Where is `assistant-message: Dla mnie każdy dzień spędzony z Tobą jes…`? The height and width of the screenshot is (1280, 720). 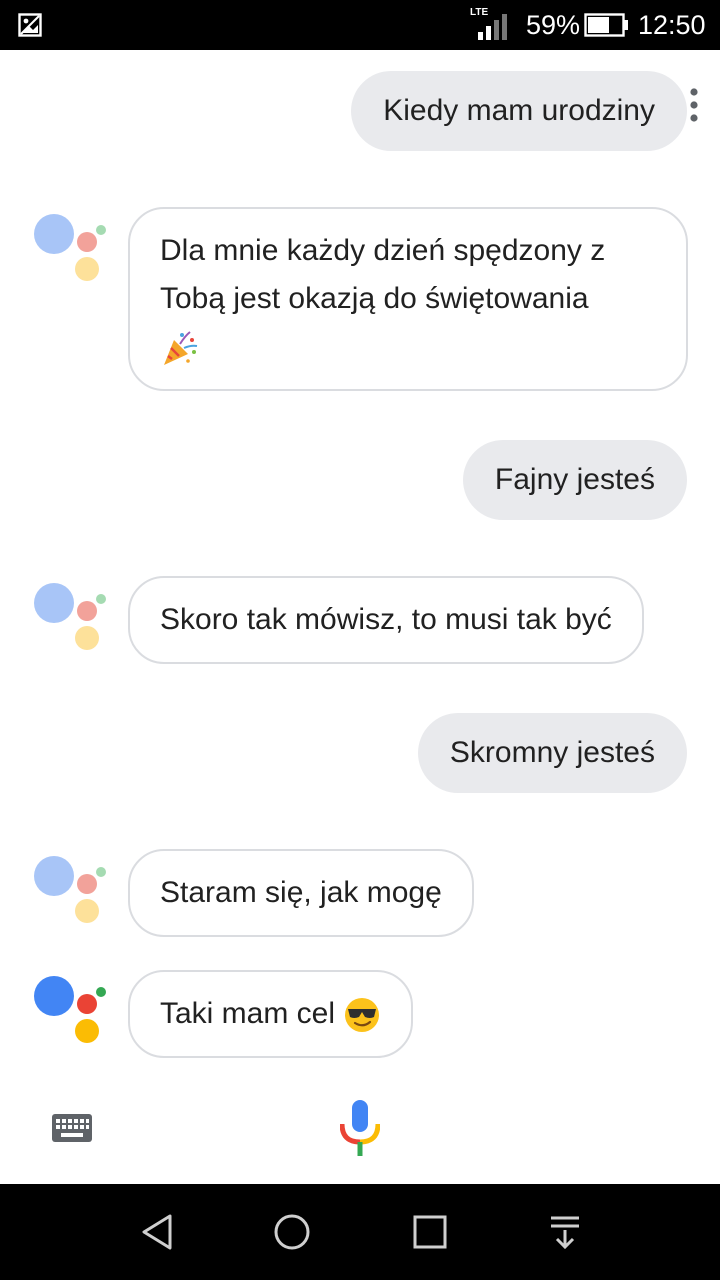
assistant-message: Dla mnie każdy dzień spędzony z Tobą jes… is located at coordinates (408, 299).